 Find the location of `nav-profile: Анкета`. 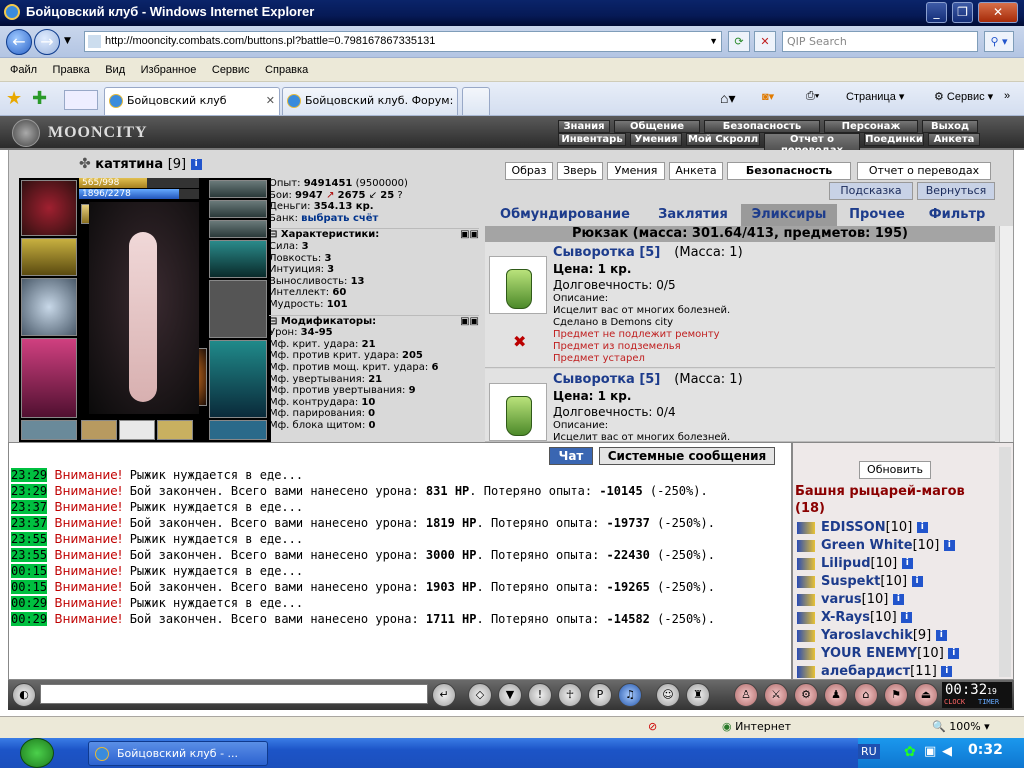

nav-profile: Анкета is located at coordinates (954, 139).